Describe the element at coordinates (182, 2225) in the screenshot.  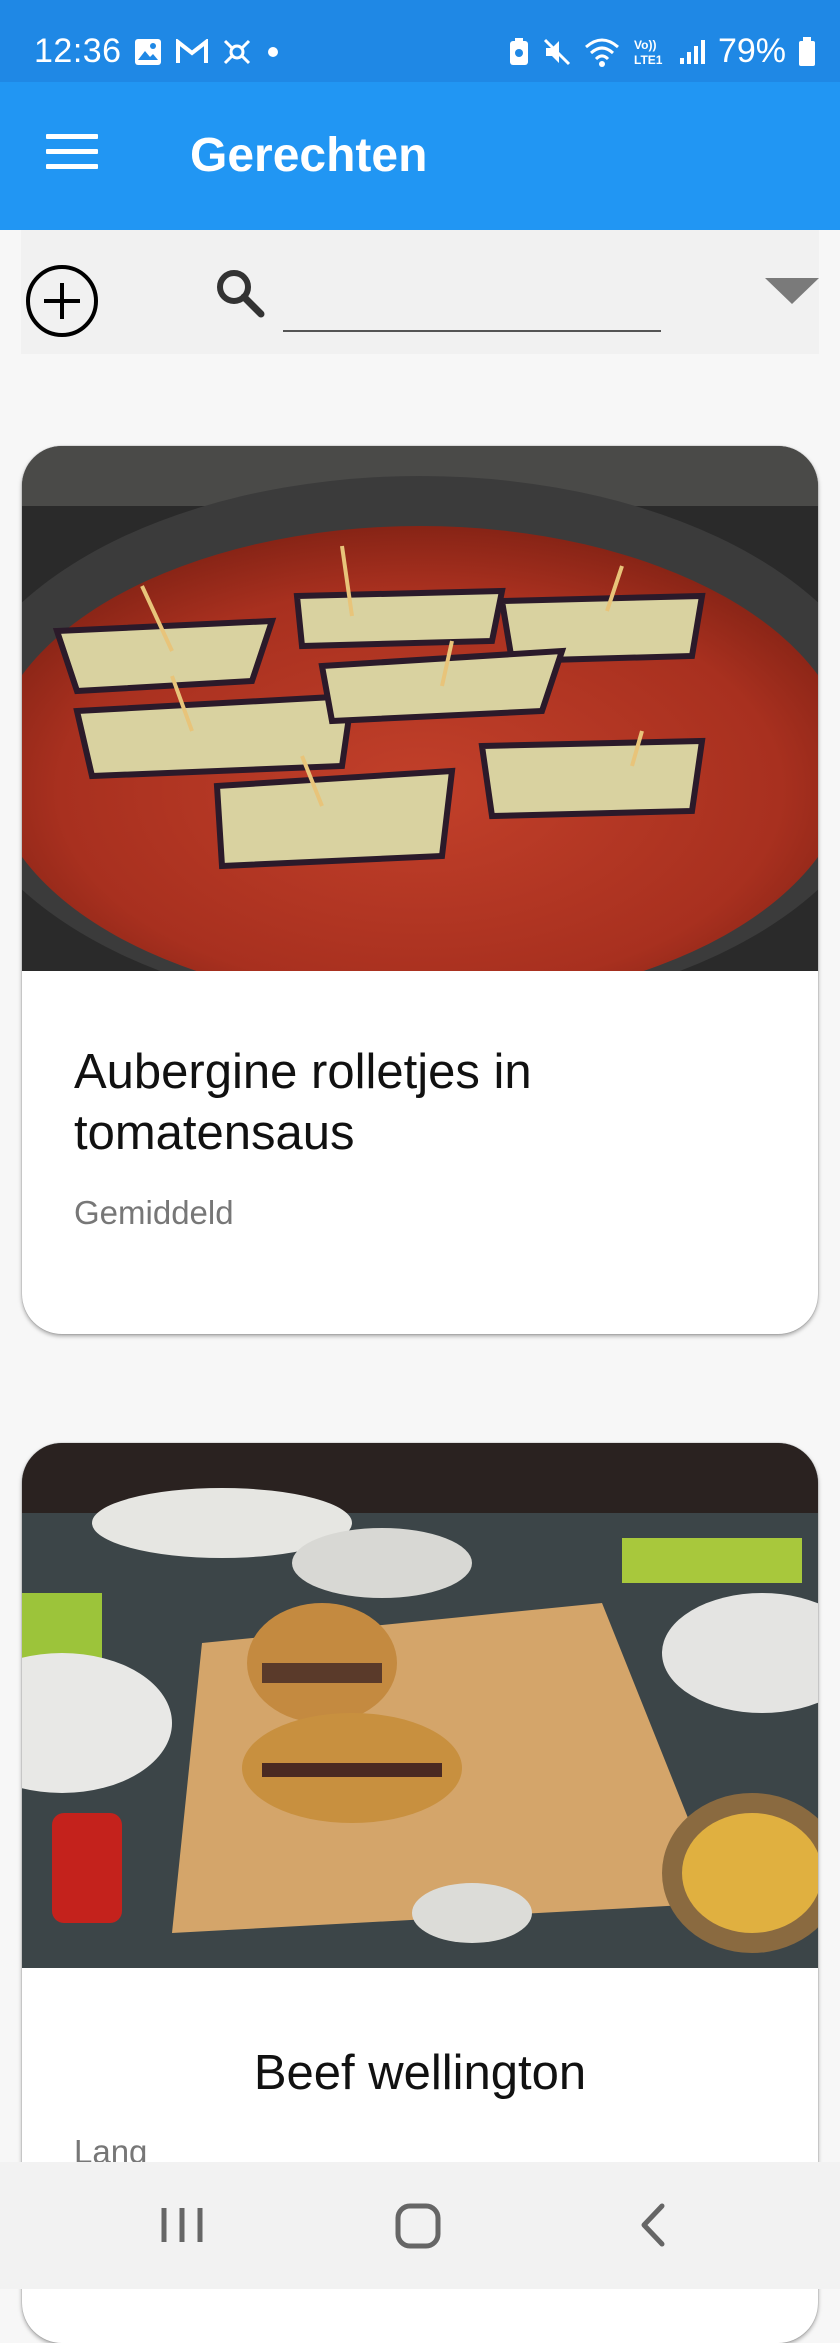
I see `recents-icon` at that location.